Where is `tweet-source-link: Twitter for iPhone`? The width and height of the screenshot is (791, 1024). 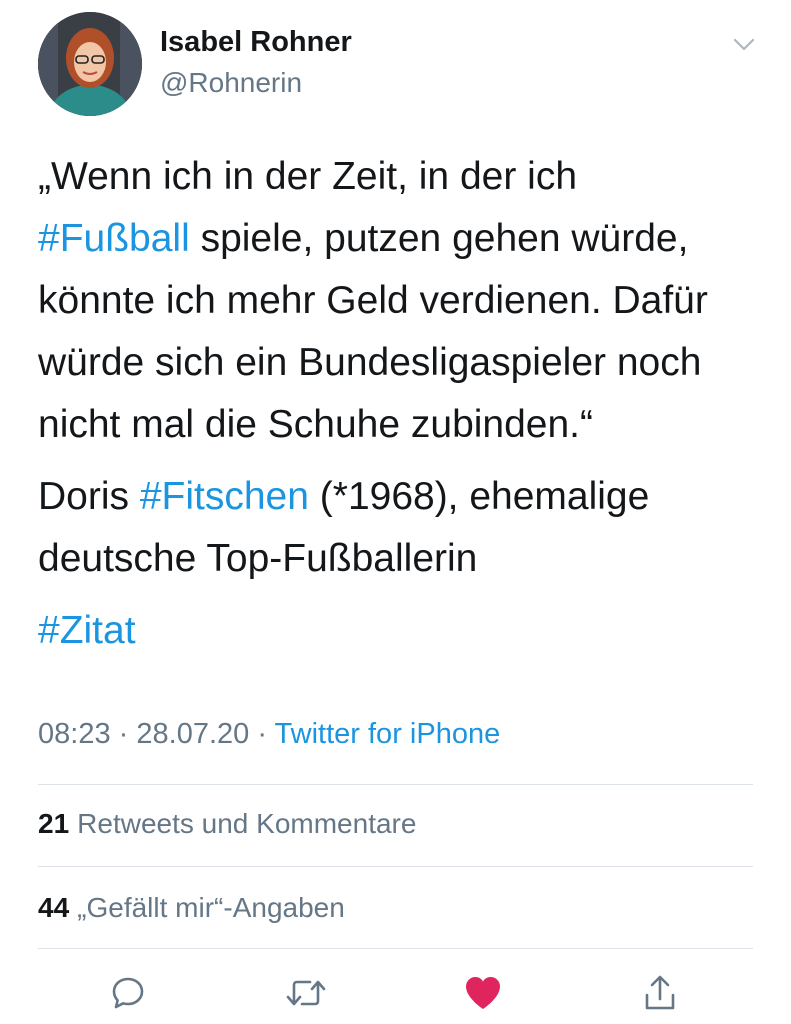
tweet-source-link: Twitter for iPhone is located at coordinates (388, 734).